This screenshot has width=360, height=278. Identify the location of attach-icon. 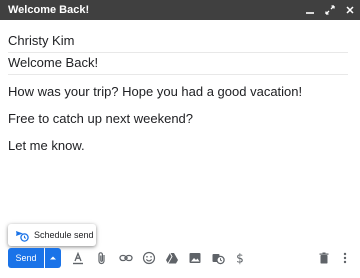
(102, 258).